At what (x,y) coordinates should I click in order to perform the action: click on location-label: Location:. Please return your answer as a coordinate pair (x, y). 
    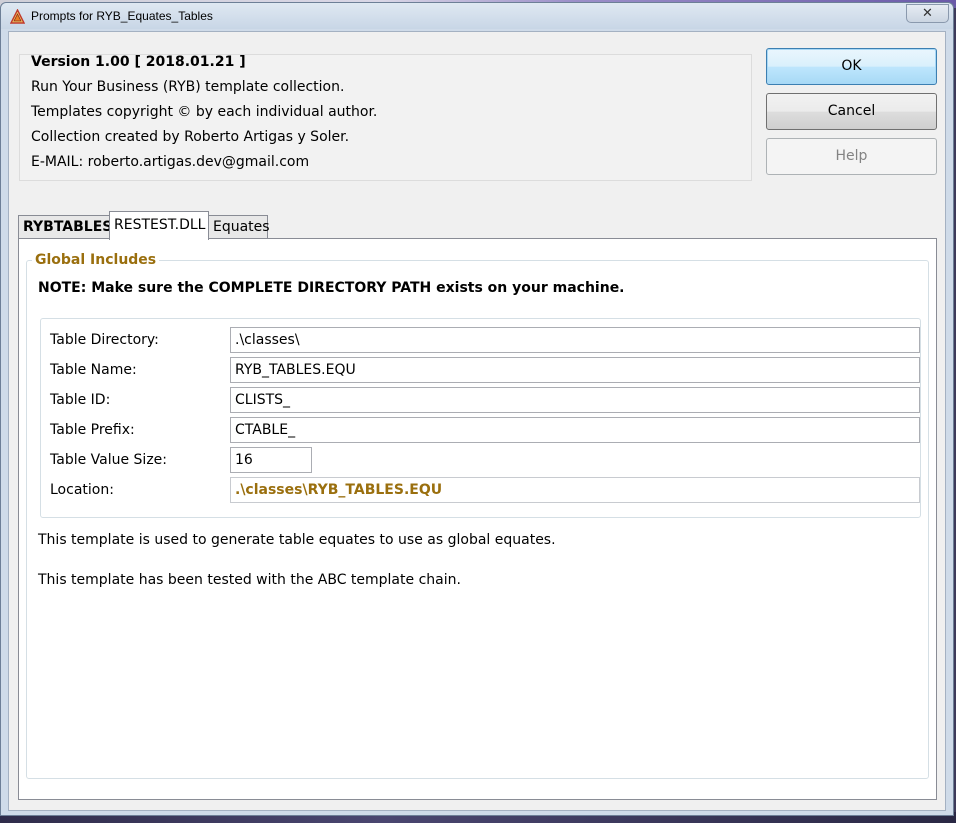
    Looking at the image, I should click on (82, 490).